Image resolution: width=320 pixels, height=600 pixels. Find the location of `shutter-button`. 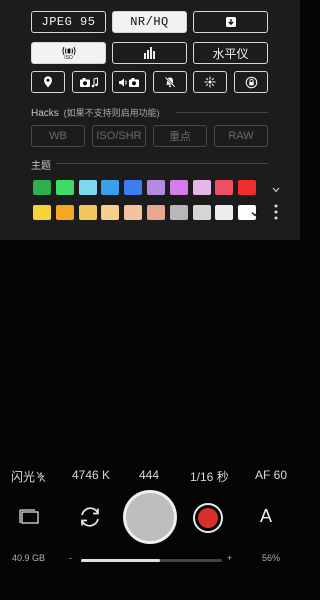

shutter-button is located at coordinates (150, 517).